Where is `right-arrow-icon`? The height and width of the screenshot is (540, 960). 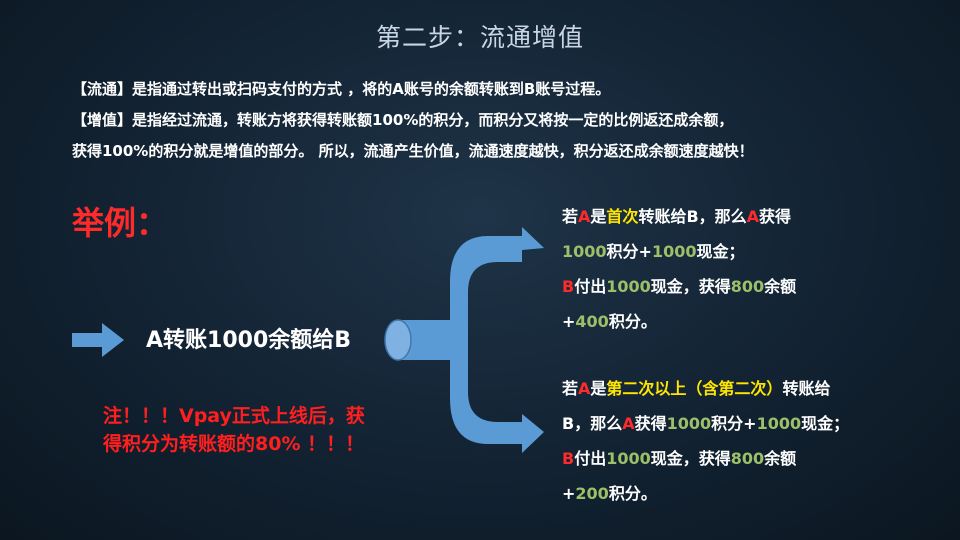 right-arrow-icon is located at coordinates (98, 340).